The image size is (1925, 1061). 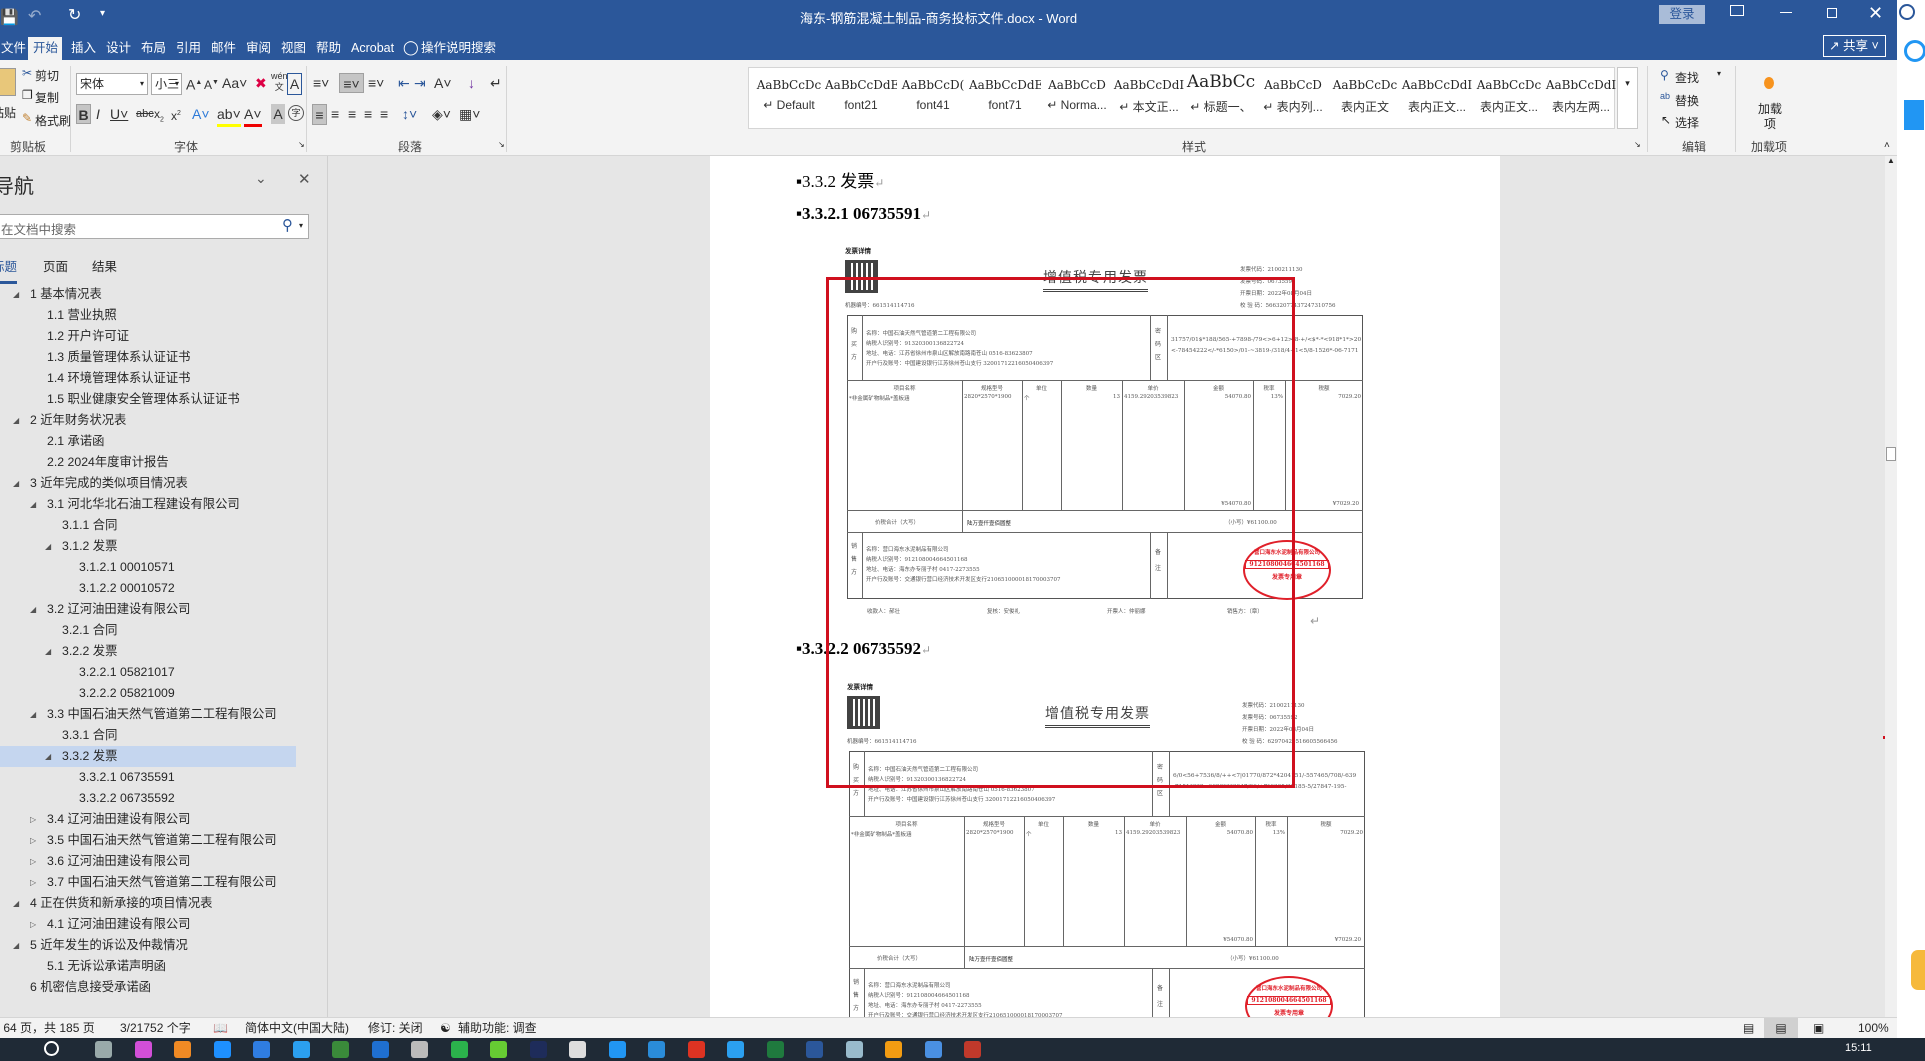 I want to click on ribbon-display-options-icon, so click(x=1737, y=10).